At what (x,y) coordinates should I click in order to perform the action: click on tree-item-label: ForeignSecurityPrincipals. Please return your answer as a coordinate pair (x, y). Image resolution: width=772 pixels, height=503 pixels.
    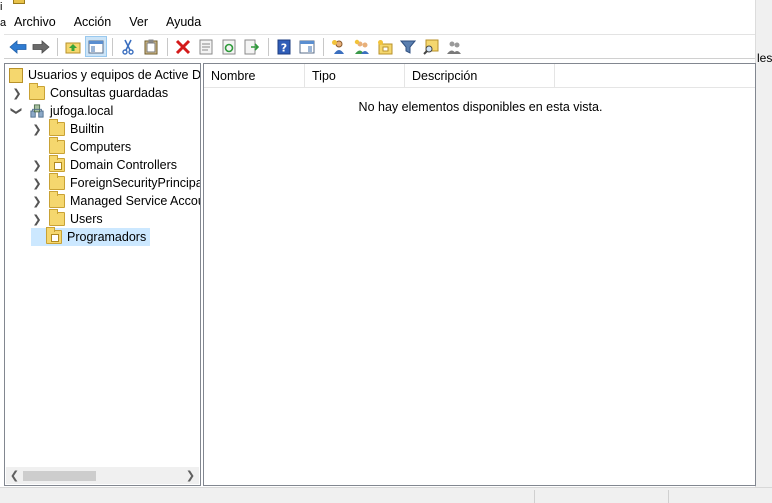
    Looking at the image, I should click on (135, 183).